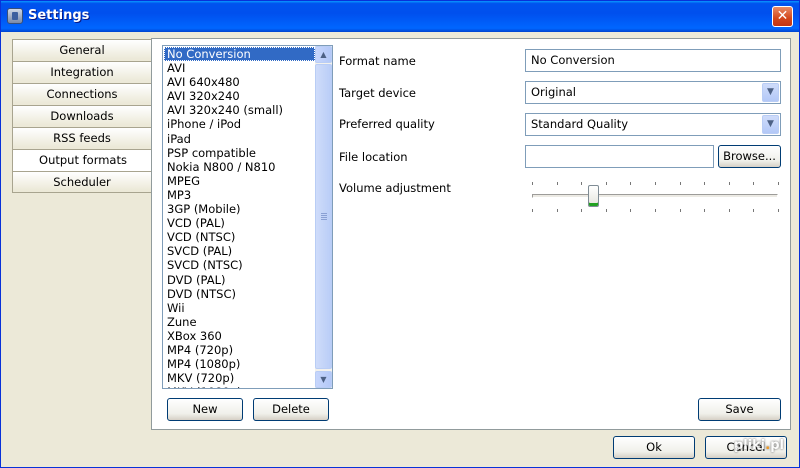 The image size is (800, 468). I want to click on close-button: ✕, so click(782, 16).